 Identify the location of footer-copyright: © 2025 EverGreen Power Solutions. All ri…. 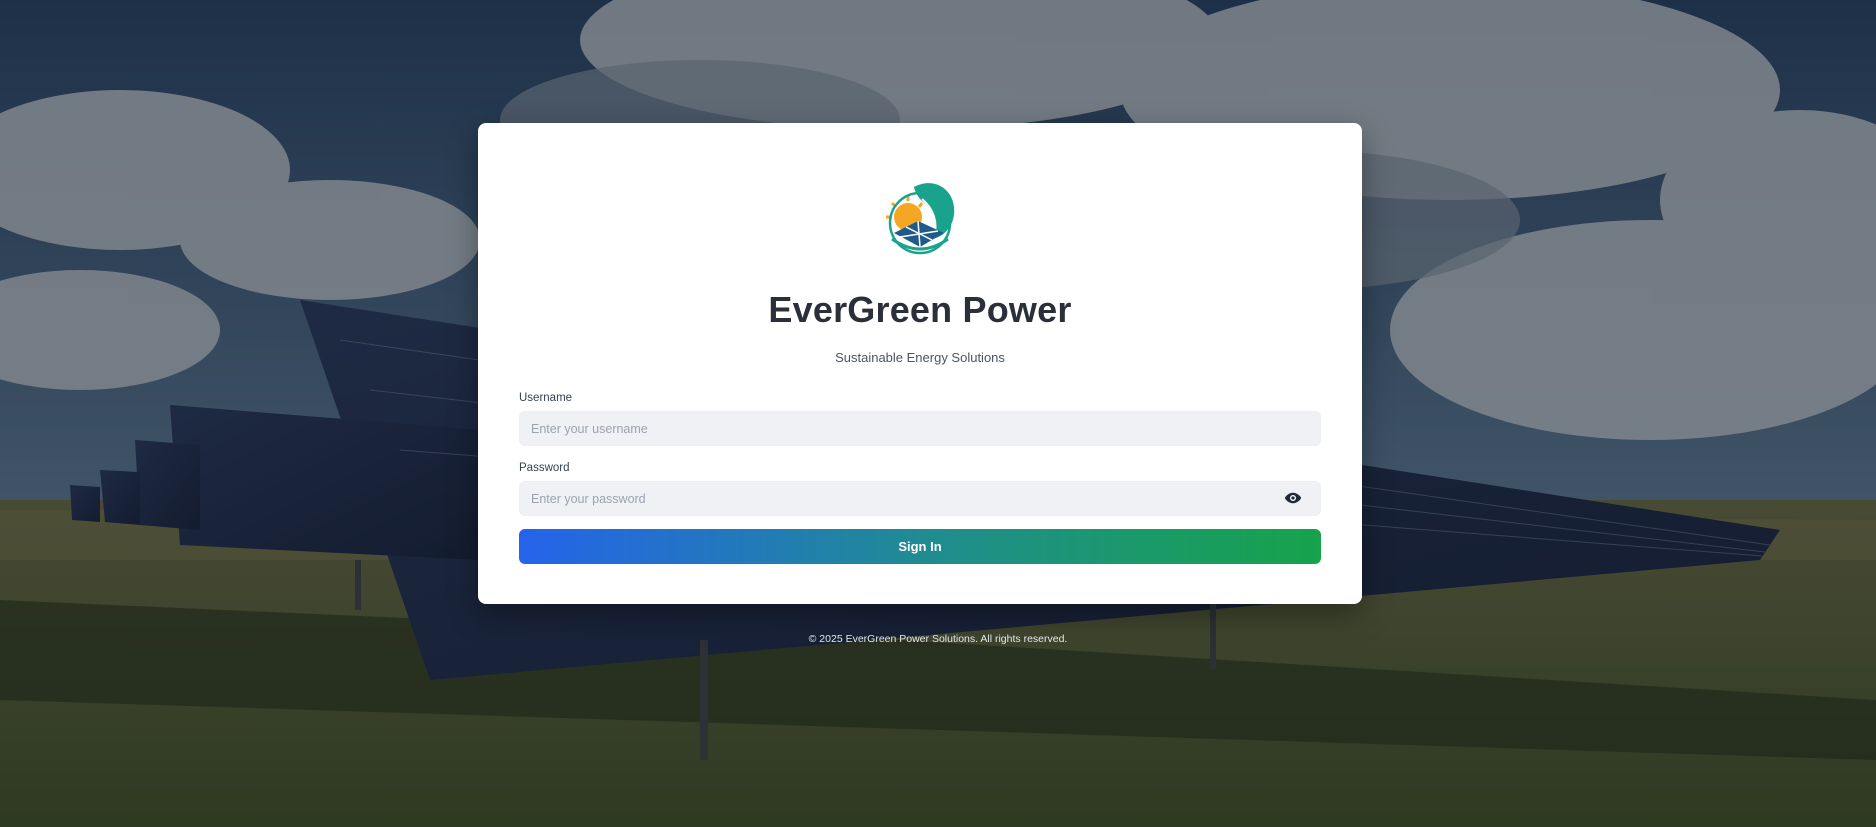
(938, 639).